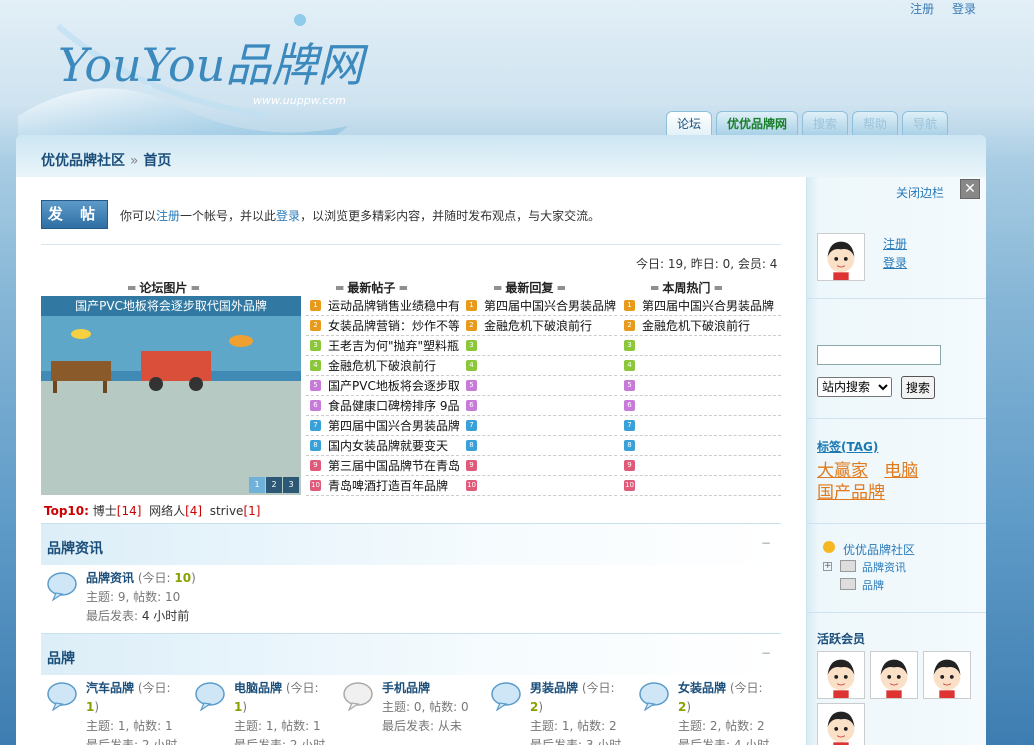  What do you see at coordinates (550, 305) in the screenshot?
I see `reply-link: 第四届中国兴合男装品牌` at bounding box center [550, 305].